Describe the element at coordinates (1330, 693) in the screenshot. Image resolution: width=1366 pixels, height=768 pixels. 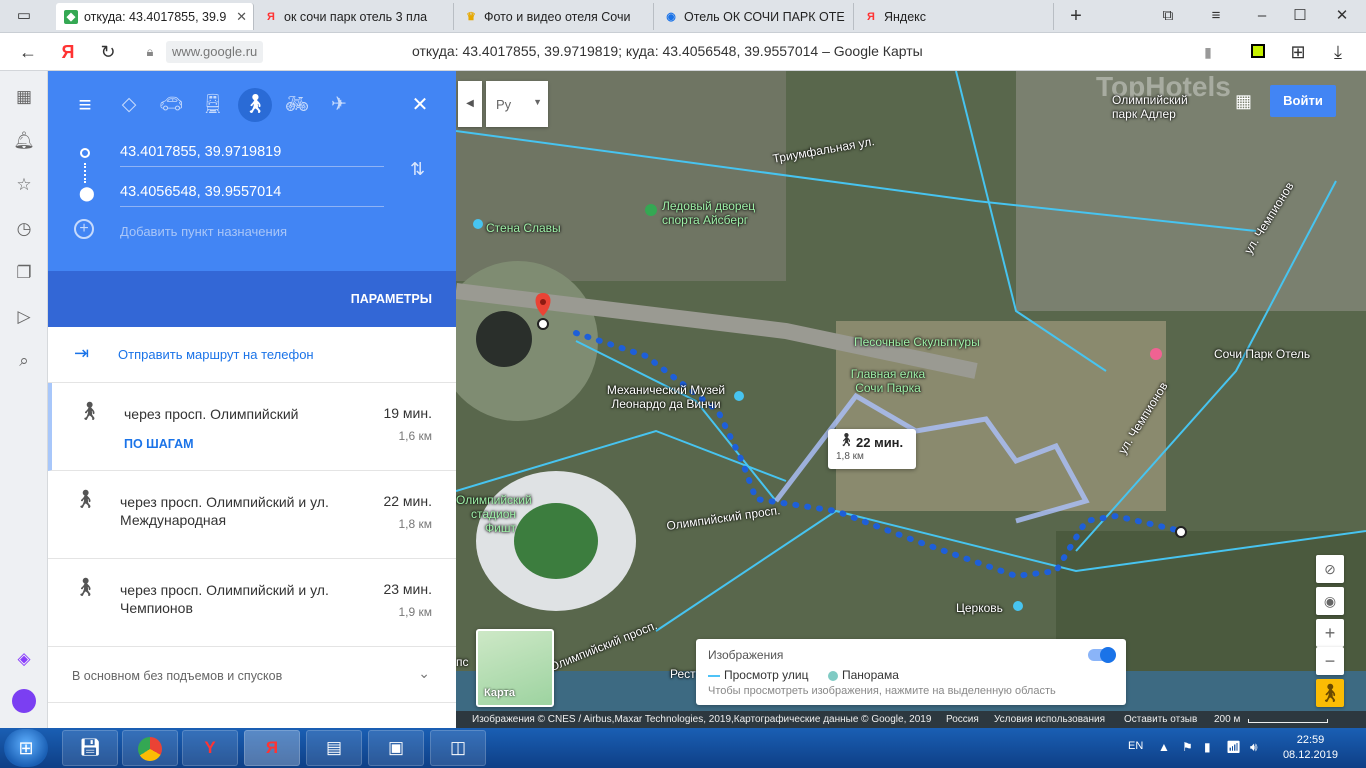
I see `pegman-icon: 🚶︎` at that location.